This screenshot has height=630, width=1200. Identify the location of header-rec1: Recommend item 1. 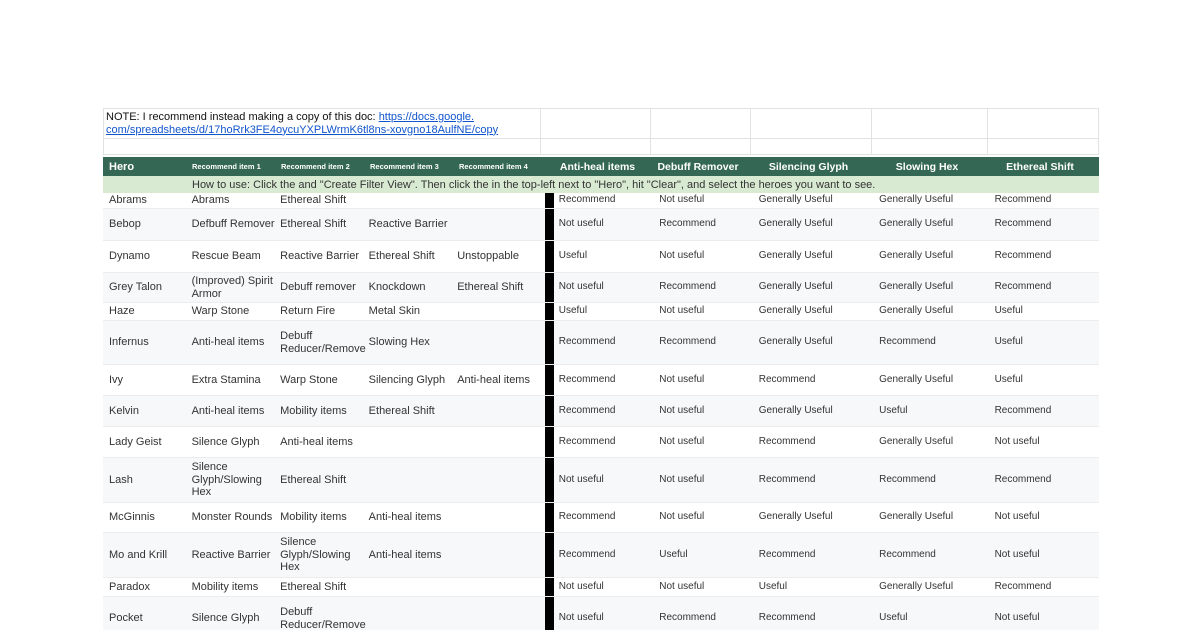
(233, 166).